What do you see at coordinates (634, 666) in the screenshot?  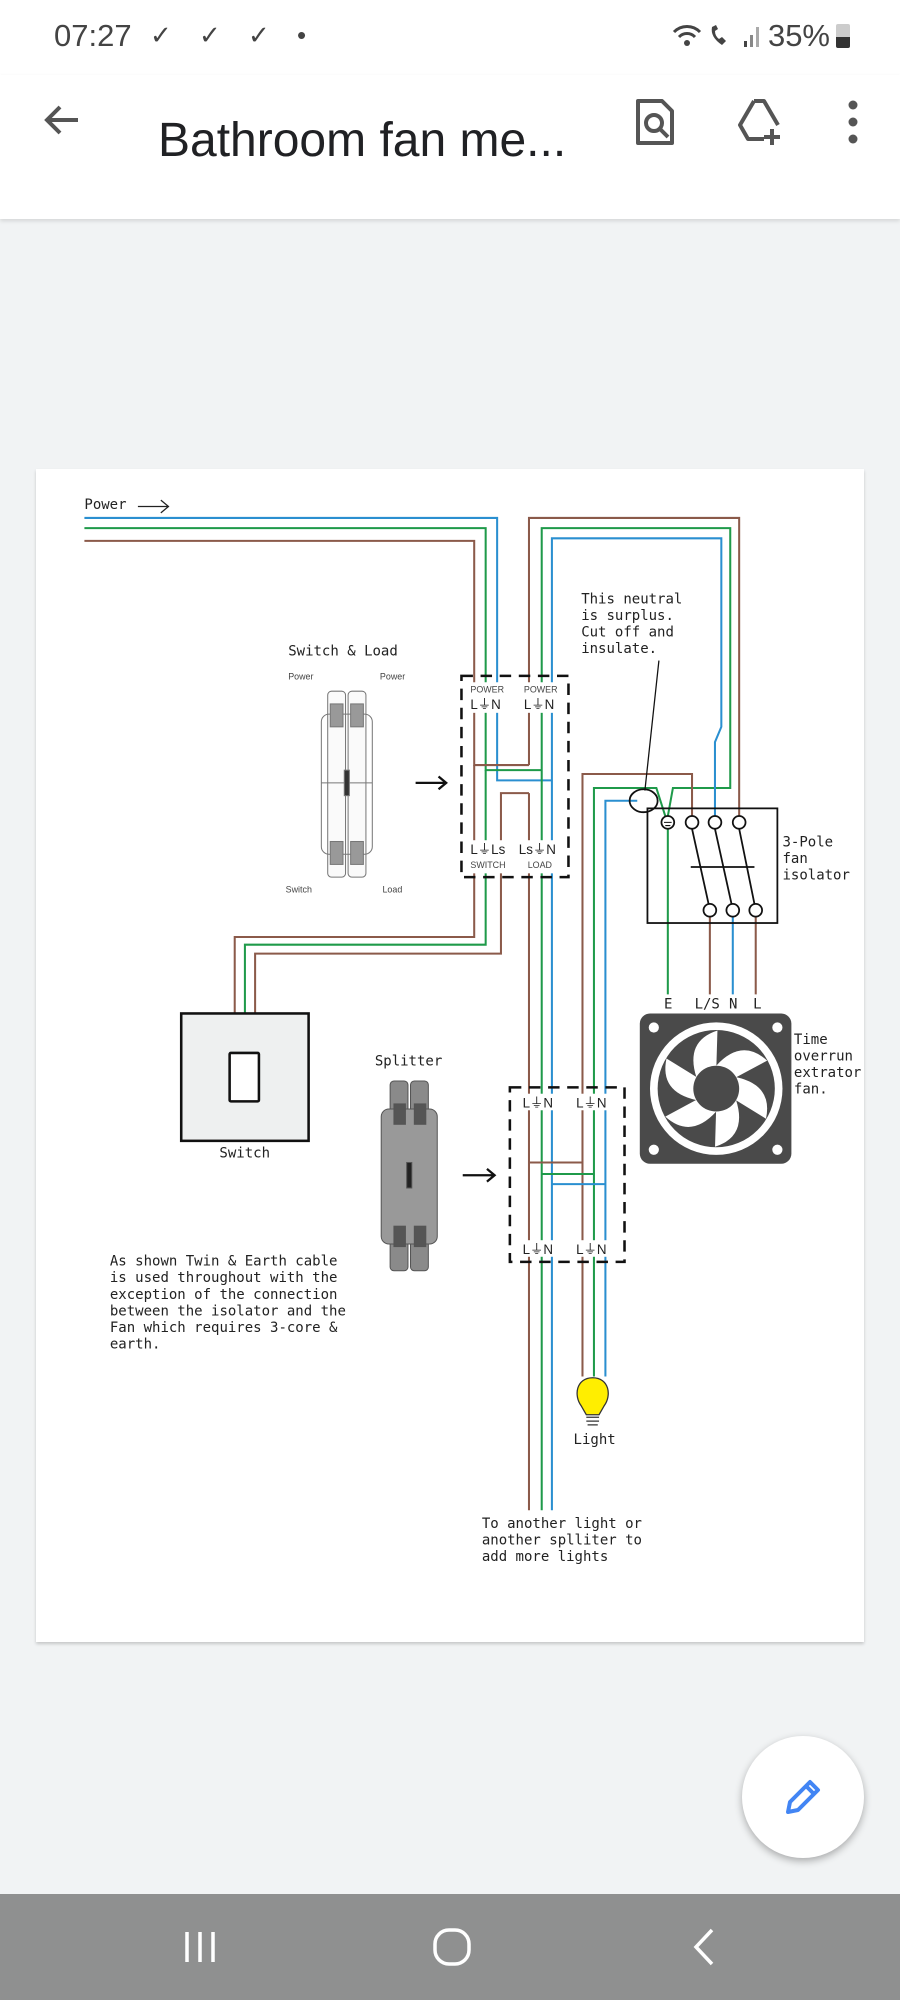 I see `isolator-live-wire` at bounding box center [634, 666].